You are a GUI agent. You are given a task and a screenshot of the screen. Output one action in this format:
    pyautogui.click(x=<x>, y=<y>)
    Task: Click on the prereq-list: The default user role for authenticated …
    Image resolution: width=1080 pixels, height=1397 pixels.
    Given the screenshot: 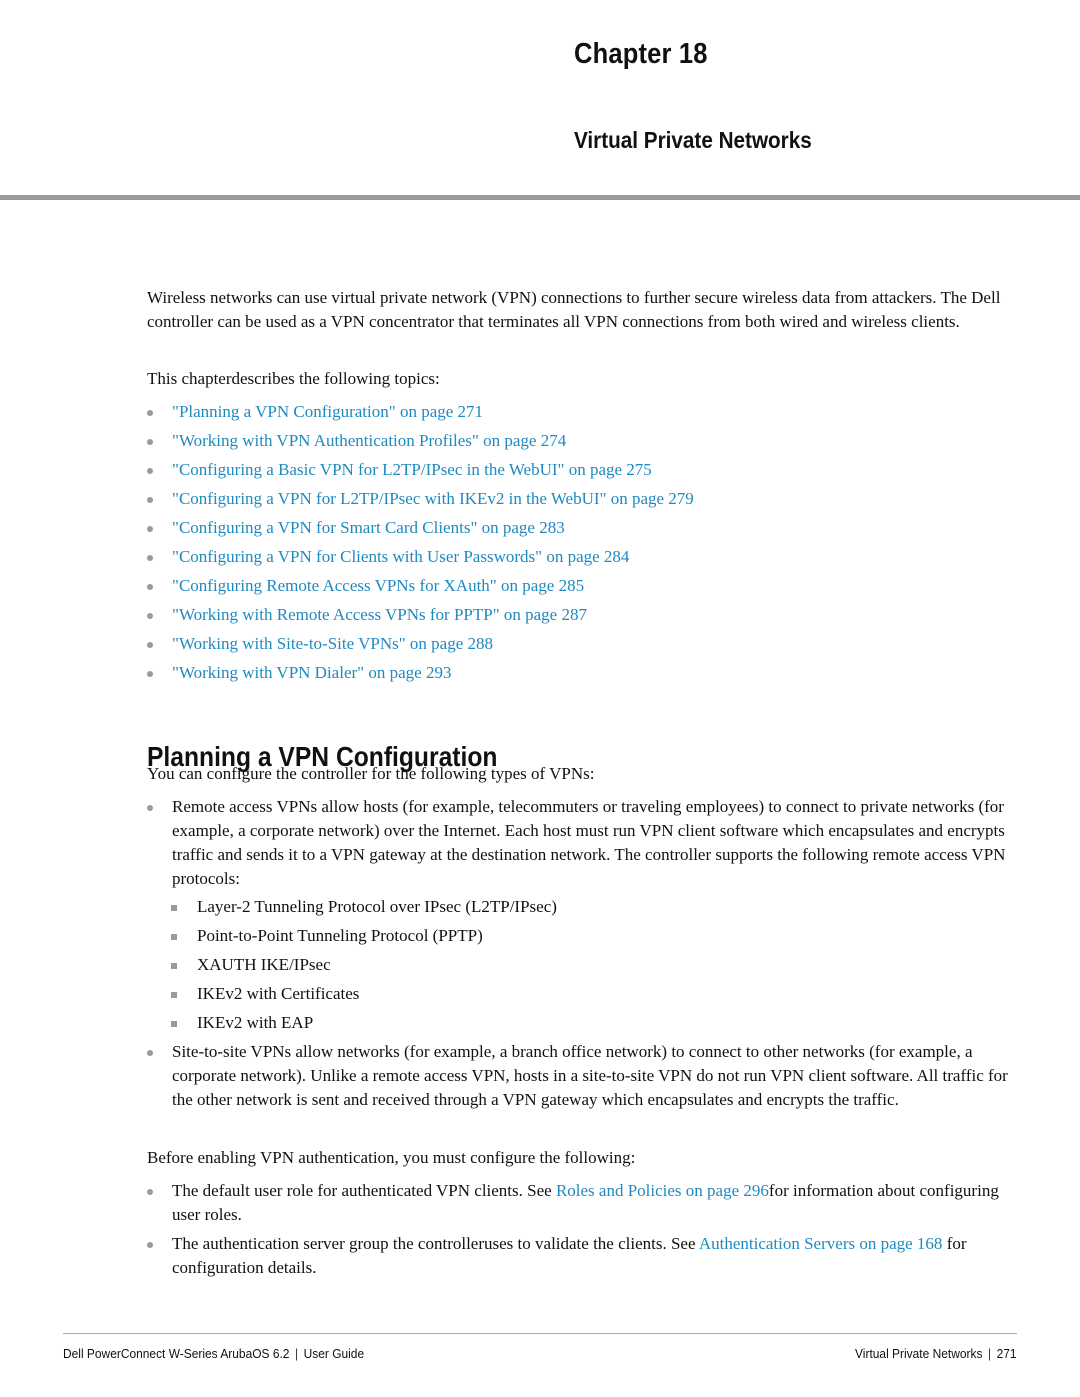 What is the action you would take?
    pyautogui.click(x=582, y=1232)
    